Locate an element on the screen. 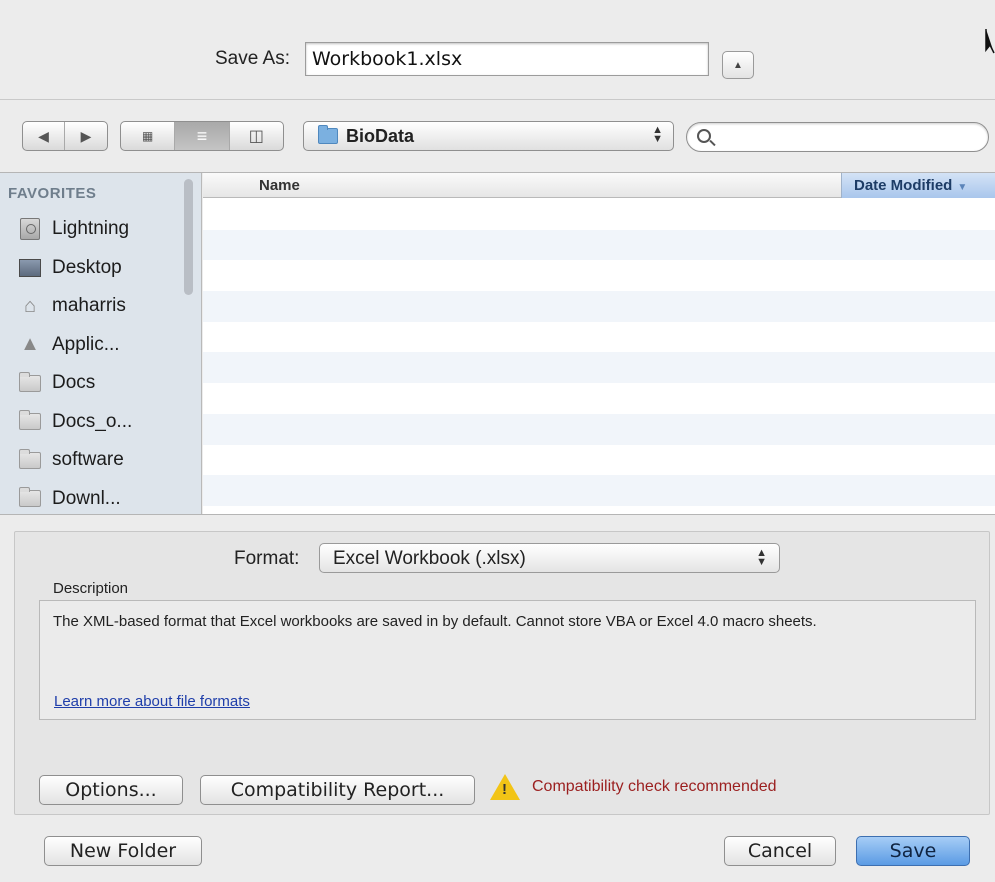  sidebar-item-label: software is located at coordinates (88, 460).